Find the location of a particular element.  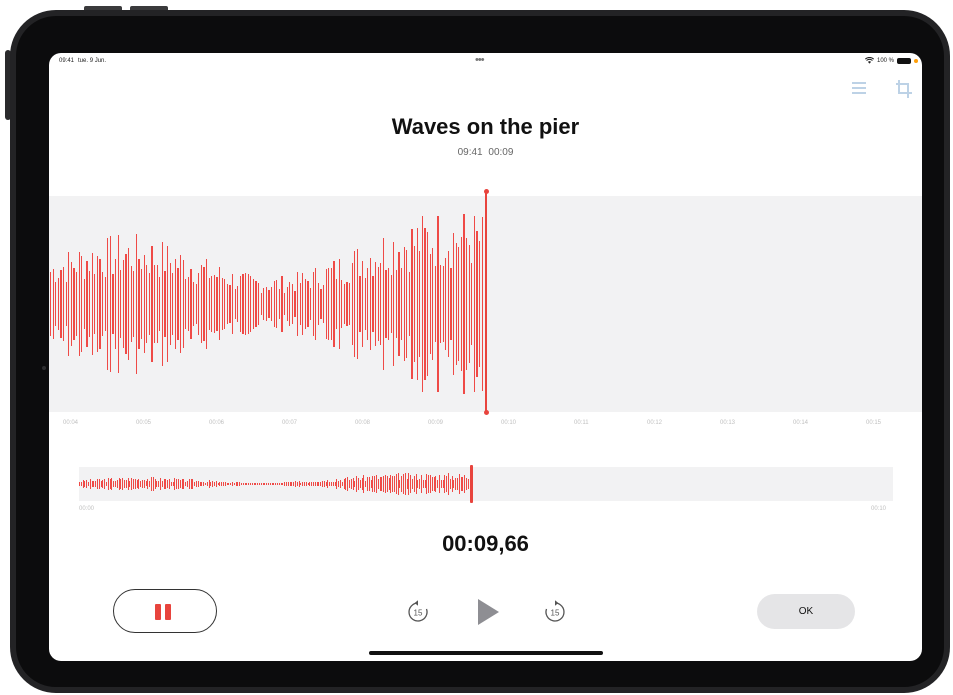

skip-forward-button: 15 is located at coordinates (555, 612).